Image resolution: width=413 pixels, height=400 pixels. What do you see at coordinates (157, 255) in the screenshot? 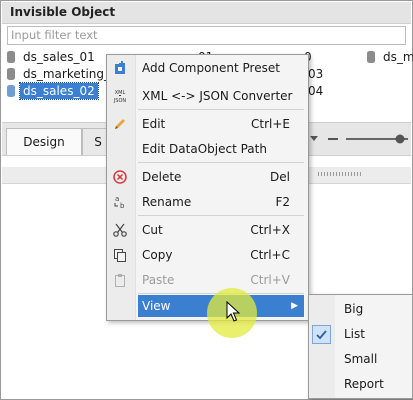
I see `menu-label: Copy` at bounding box center [157, 255].